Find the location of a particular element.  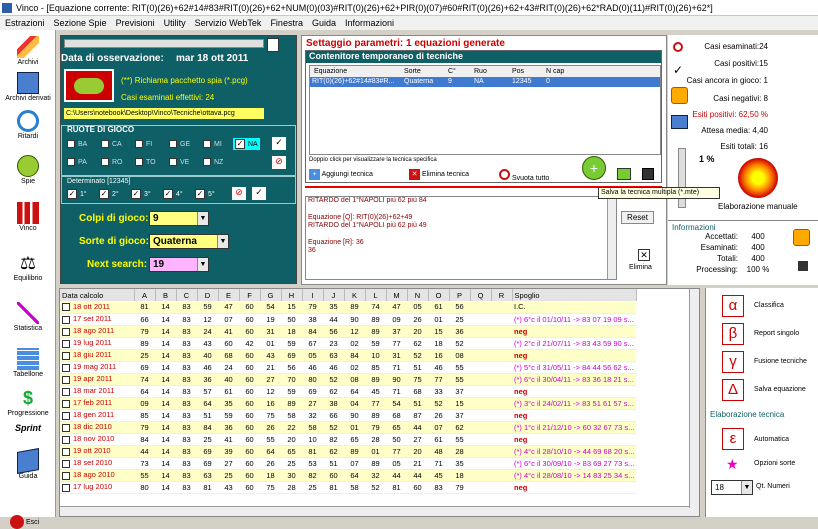

select-all-ruote-button: ✓ is located at coordinates (279, 143).